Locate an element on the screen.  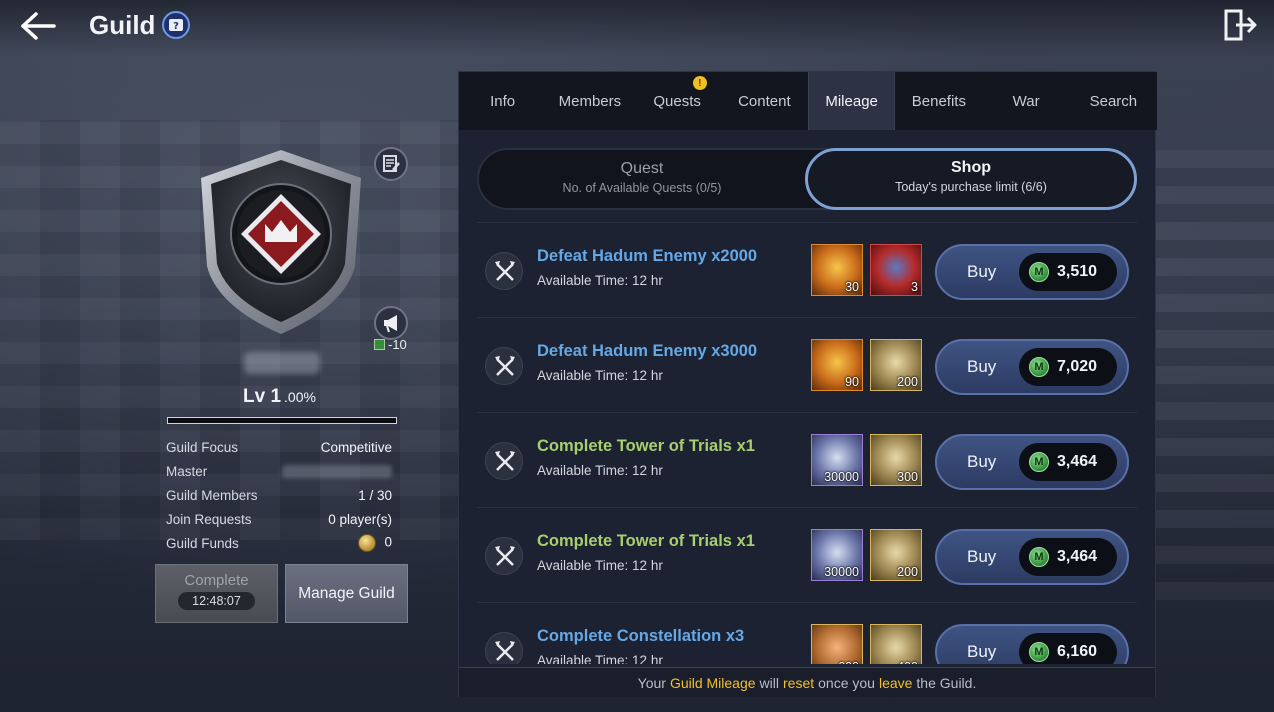
reward-slot: 400 is located at coordinates (896, 644).